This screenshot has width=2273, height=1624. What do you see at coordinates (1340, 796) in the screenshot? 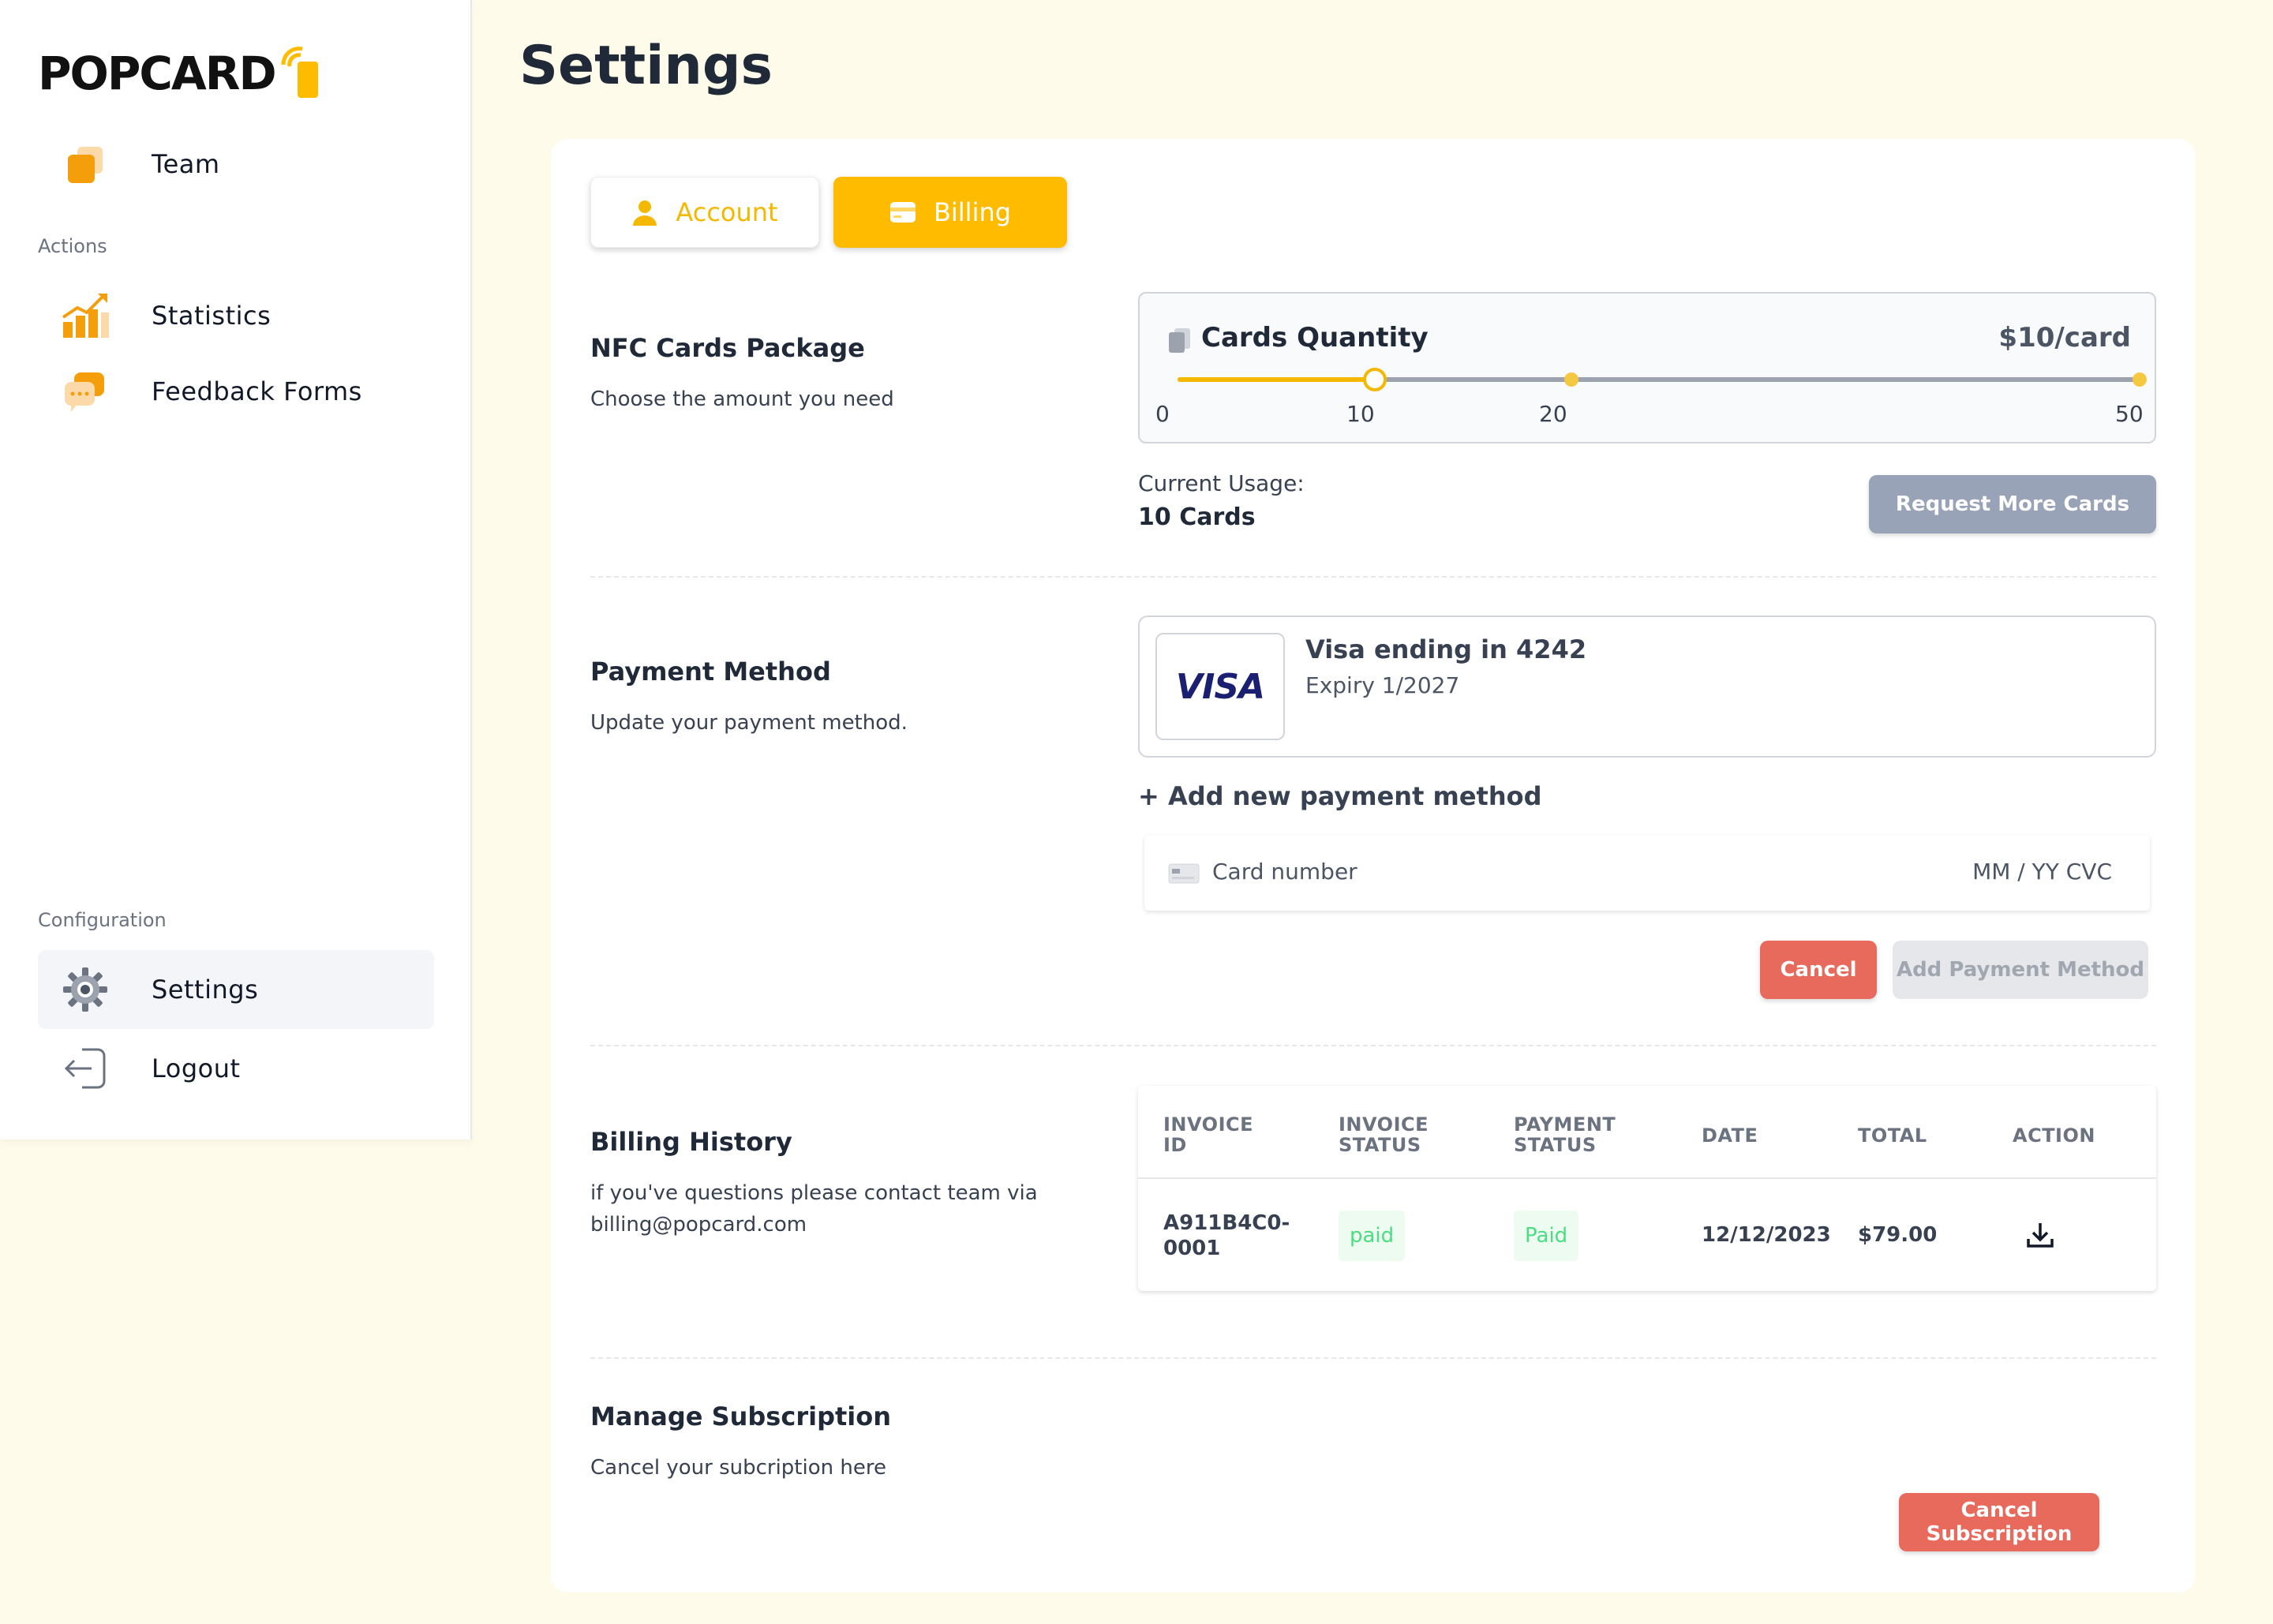
I see `add-payment-method-link: + Add new payment method` at bounding box center [1340, 796].